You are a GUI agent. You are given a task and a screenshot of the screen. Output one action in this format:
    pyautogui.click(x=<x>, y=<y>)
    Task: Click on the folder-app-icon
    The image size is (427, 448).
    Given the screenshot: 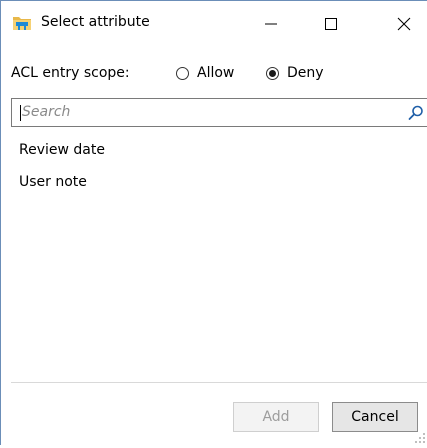 What is the action you would take?
    pyautogui.click(x=22, y=23)
    